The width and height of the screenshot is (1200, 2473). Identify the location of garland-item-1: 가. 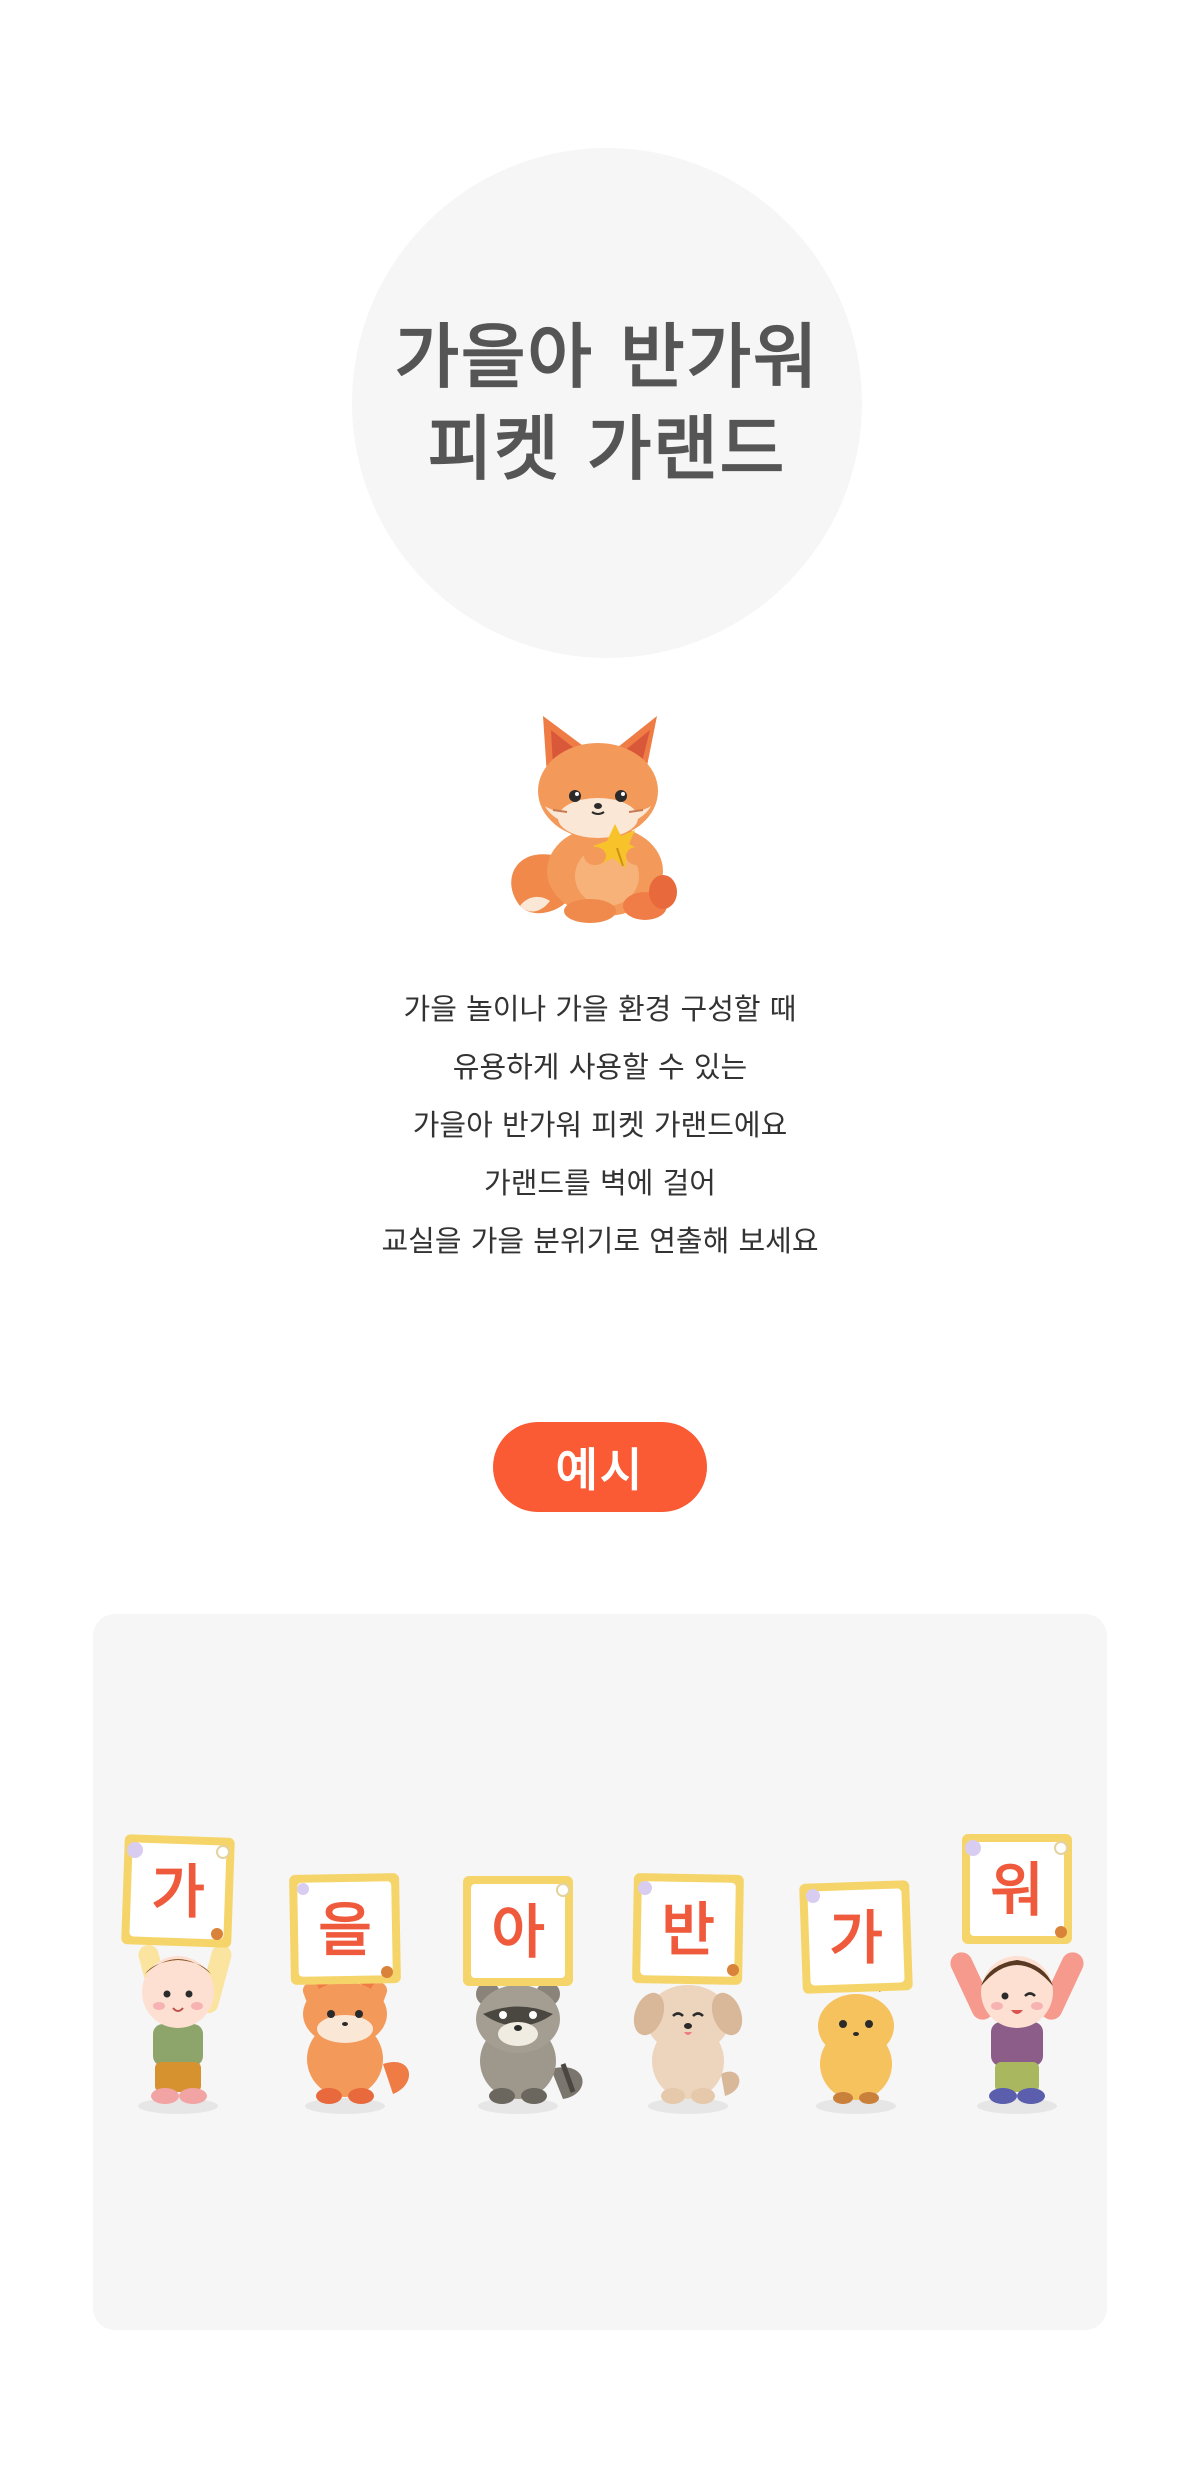
(178, 1974).